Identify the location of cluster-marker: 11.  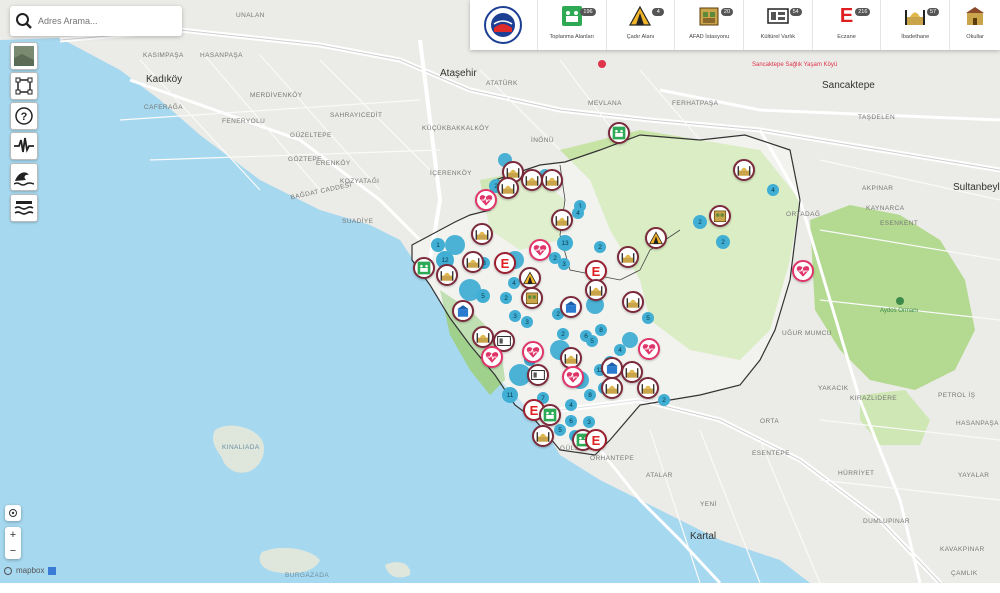
(510, 395).